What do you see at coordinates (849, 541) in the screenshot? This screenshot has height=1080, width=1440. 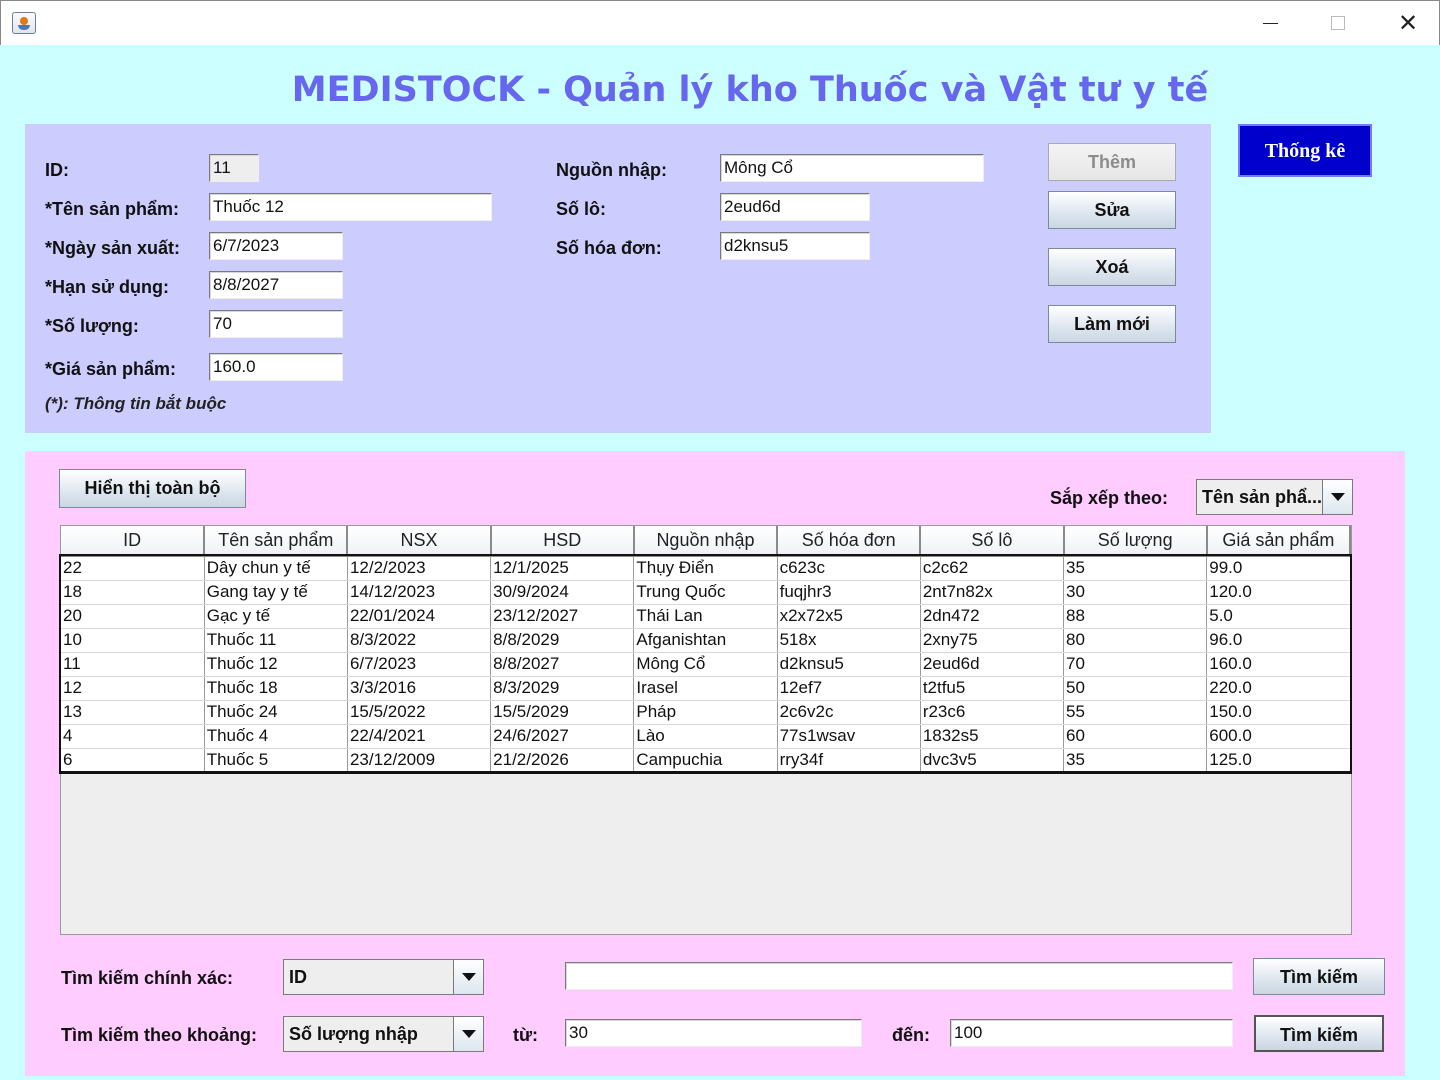 I see `column-header: Số hóa đơn` at bounding box center [849, 541].